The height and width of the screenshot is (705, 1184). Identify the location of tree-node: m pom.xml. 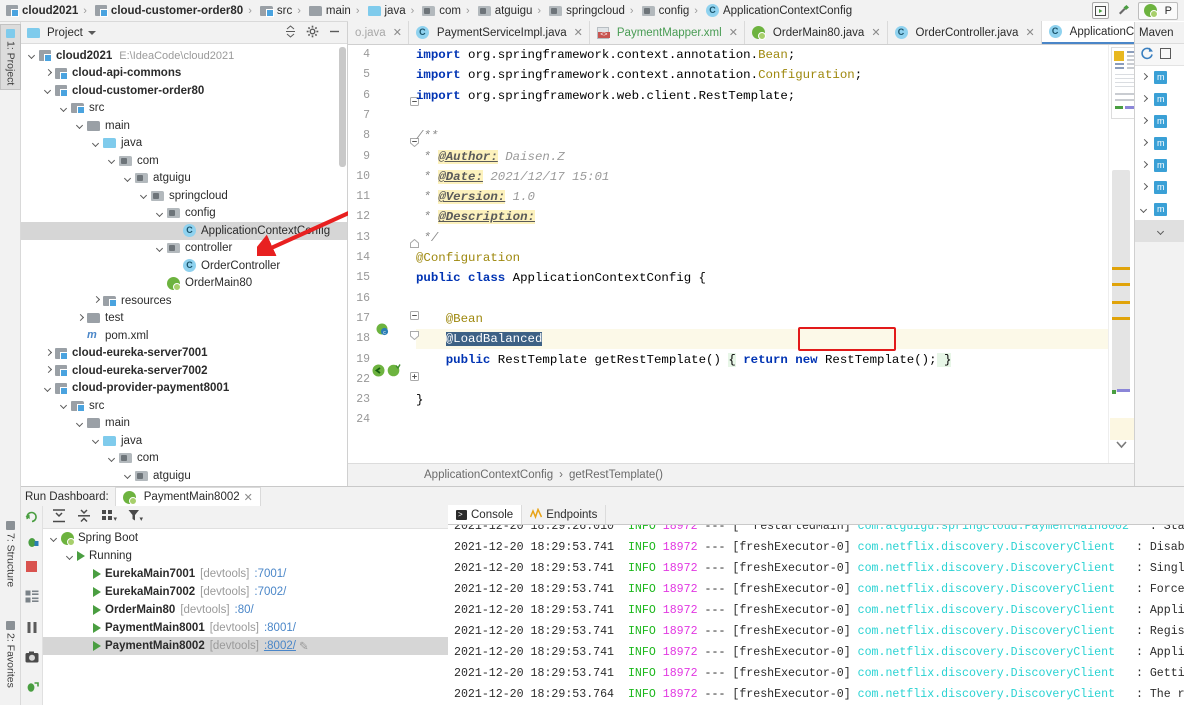
(184, 336).